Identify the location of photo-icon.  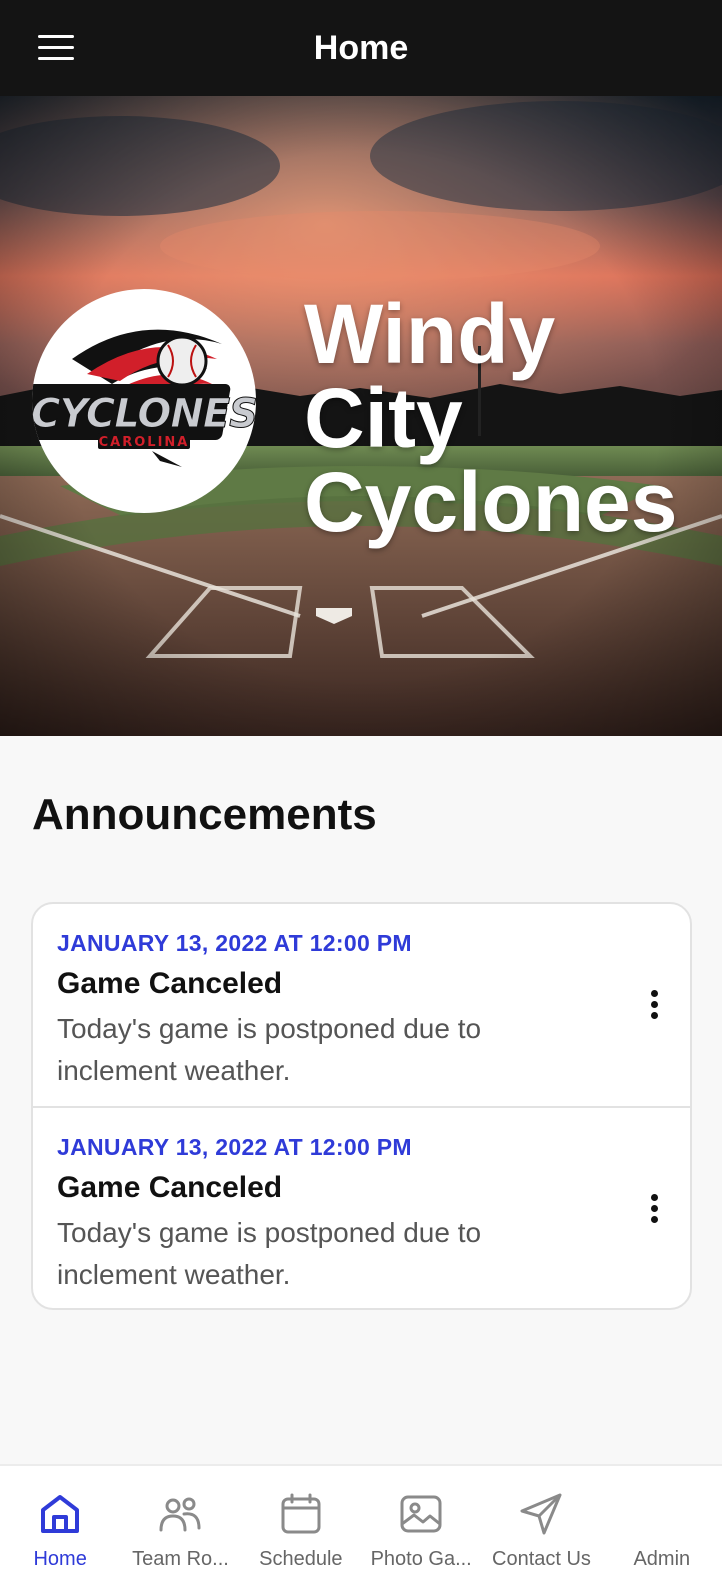
(421, 1514).